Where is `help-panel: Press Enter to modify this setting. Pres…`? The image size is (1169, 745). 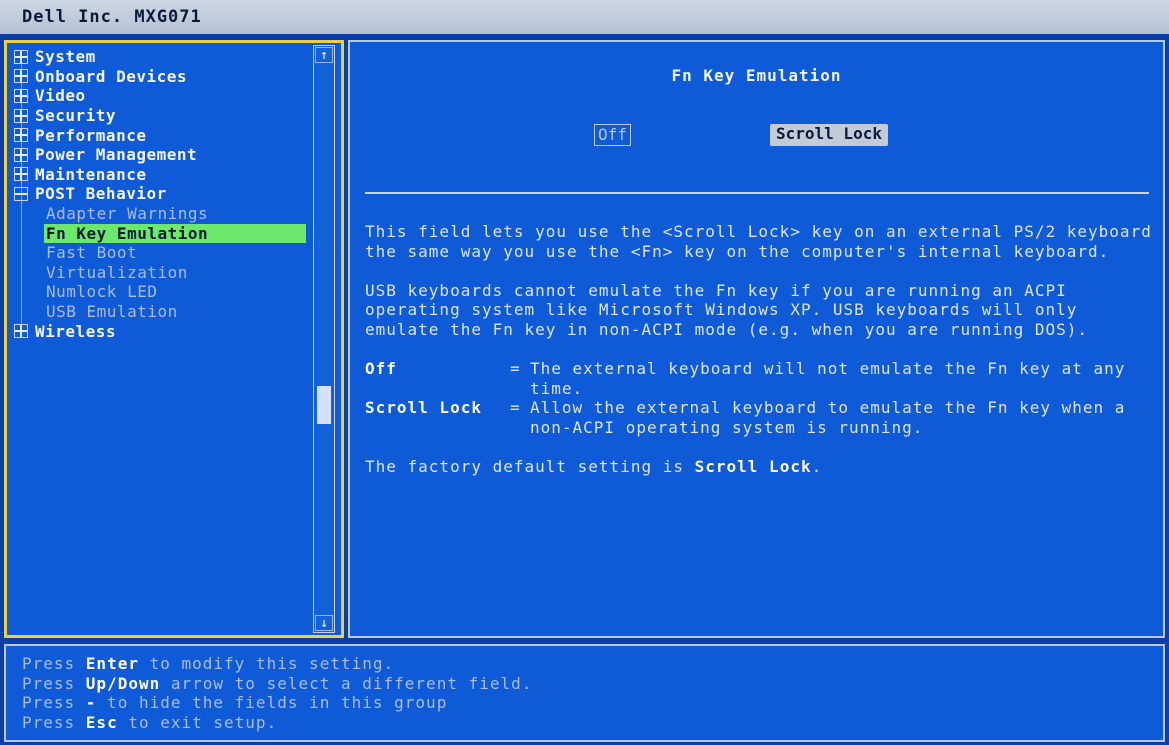
help-panel: Press Enter to modify this setting. Pres… is located at coordinates (584, 693).